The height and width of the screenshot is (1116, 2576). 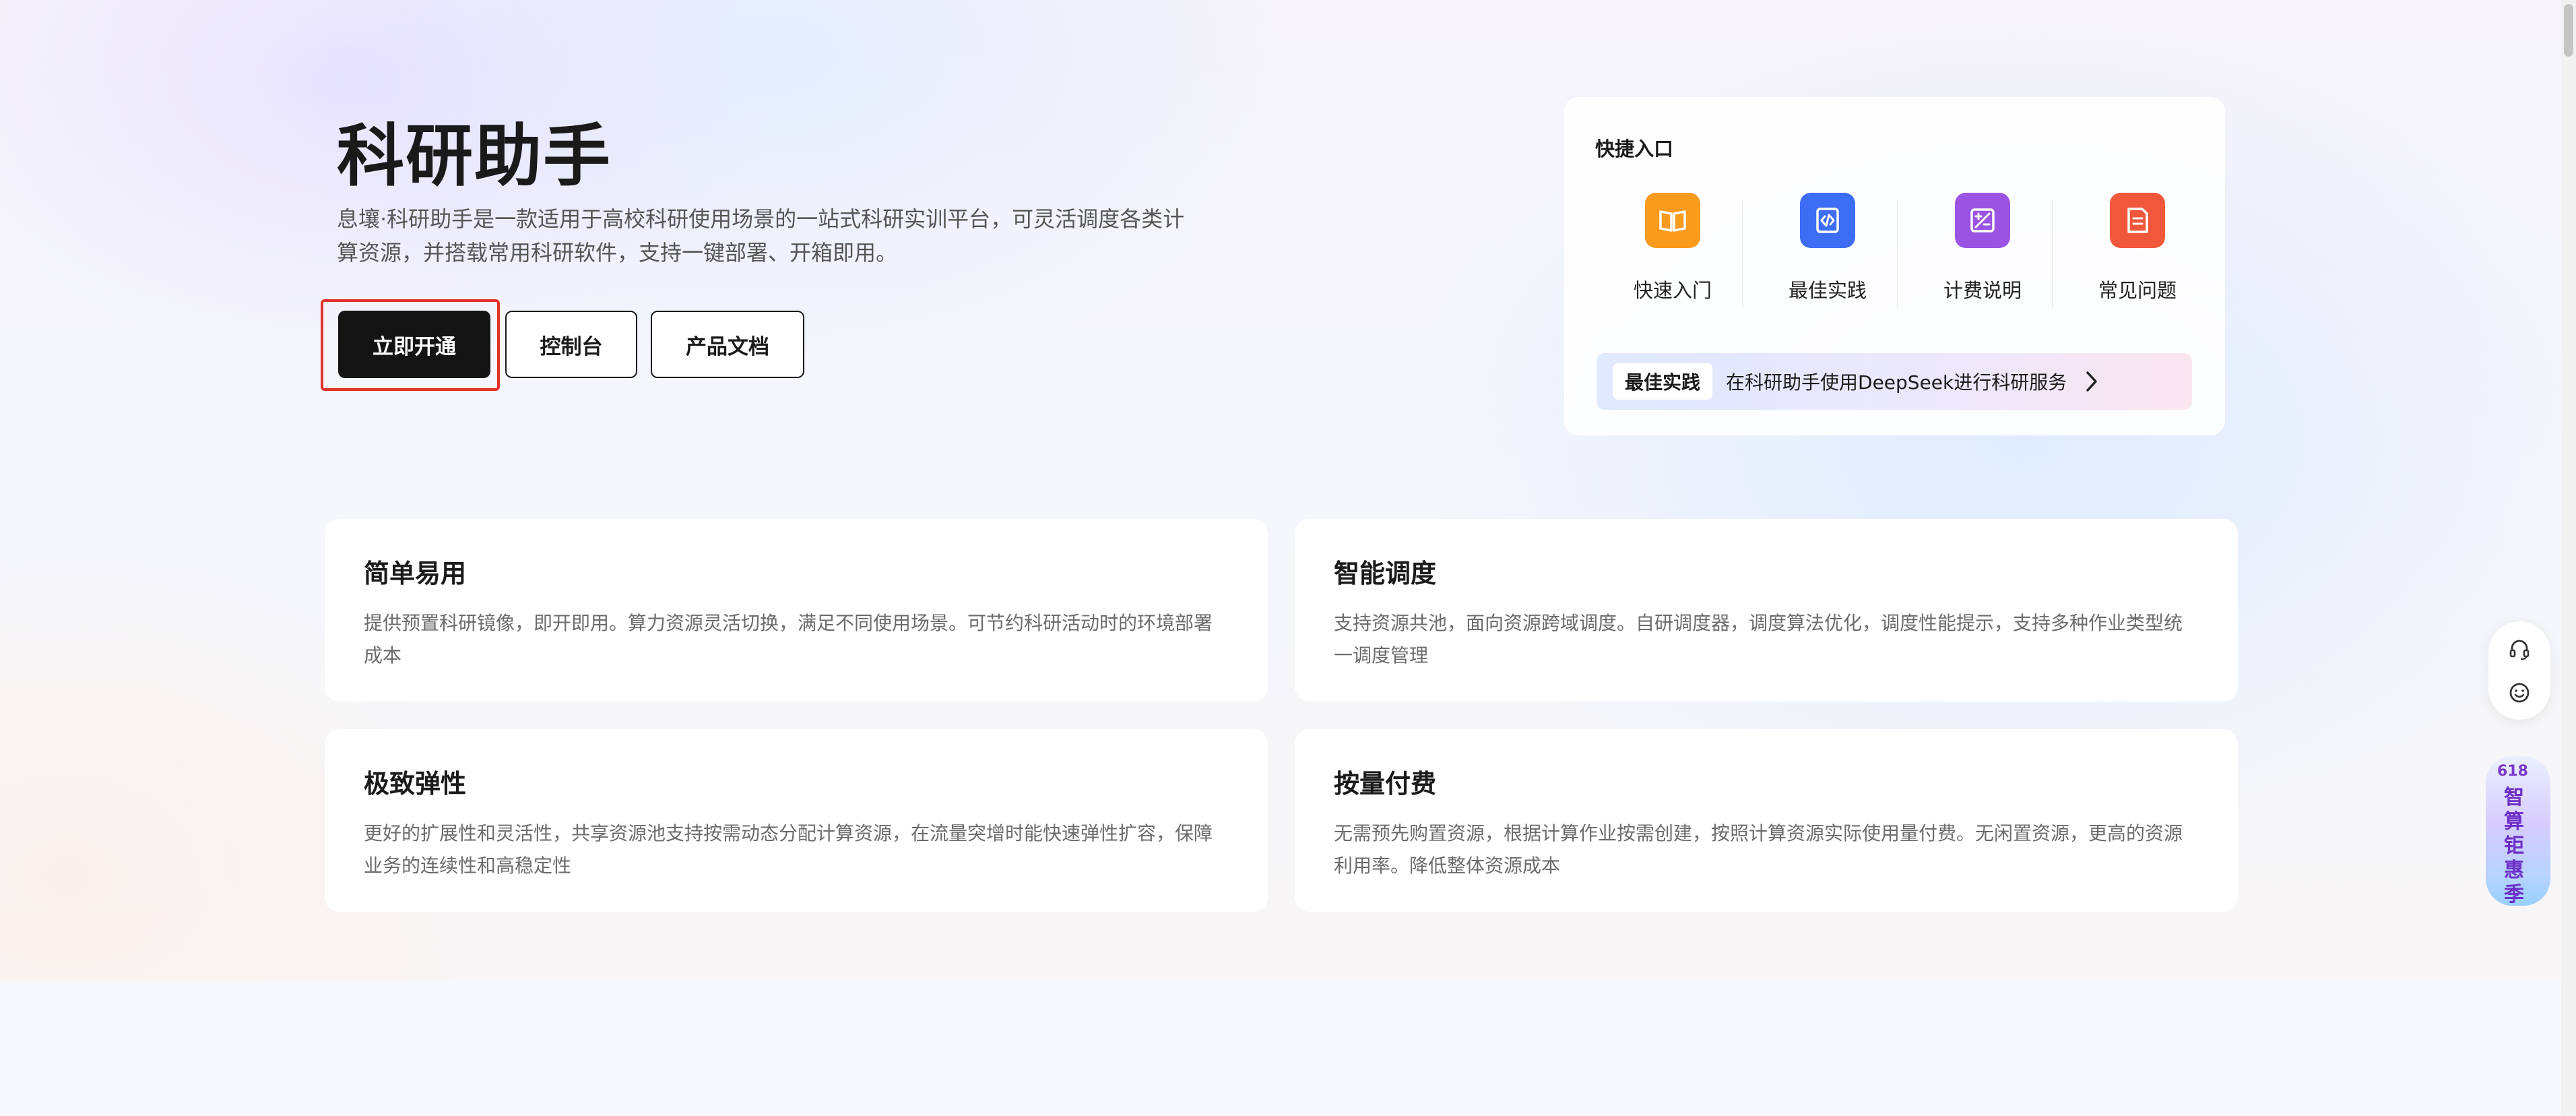 What do you see at coordinates (2568, 30) in the screenshot?
I see `scrollbar-thumb` at bounding box center [2568, 30].